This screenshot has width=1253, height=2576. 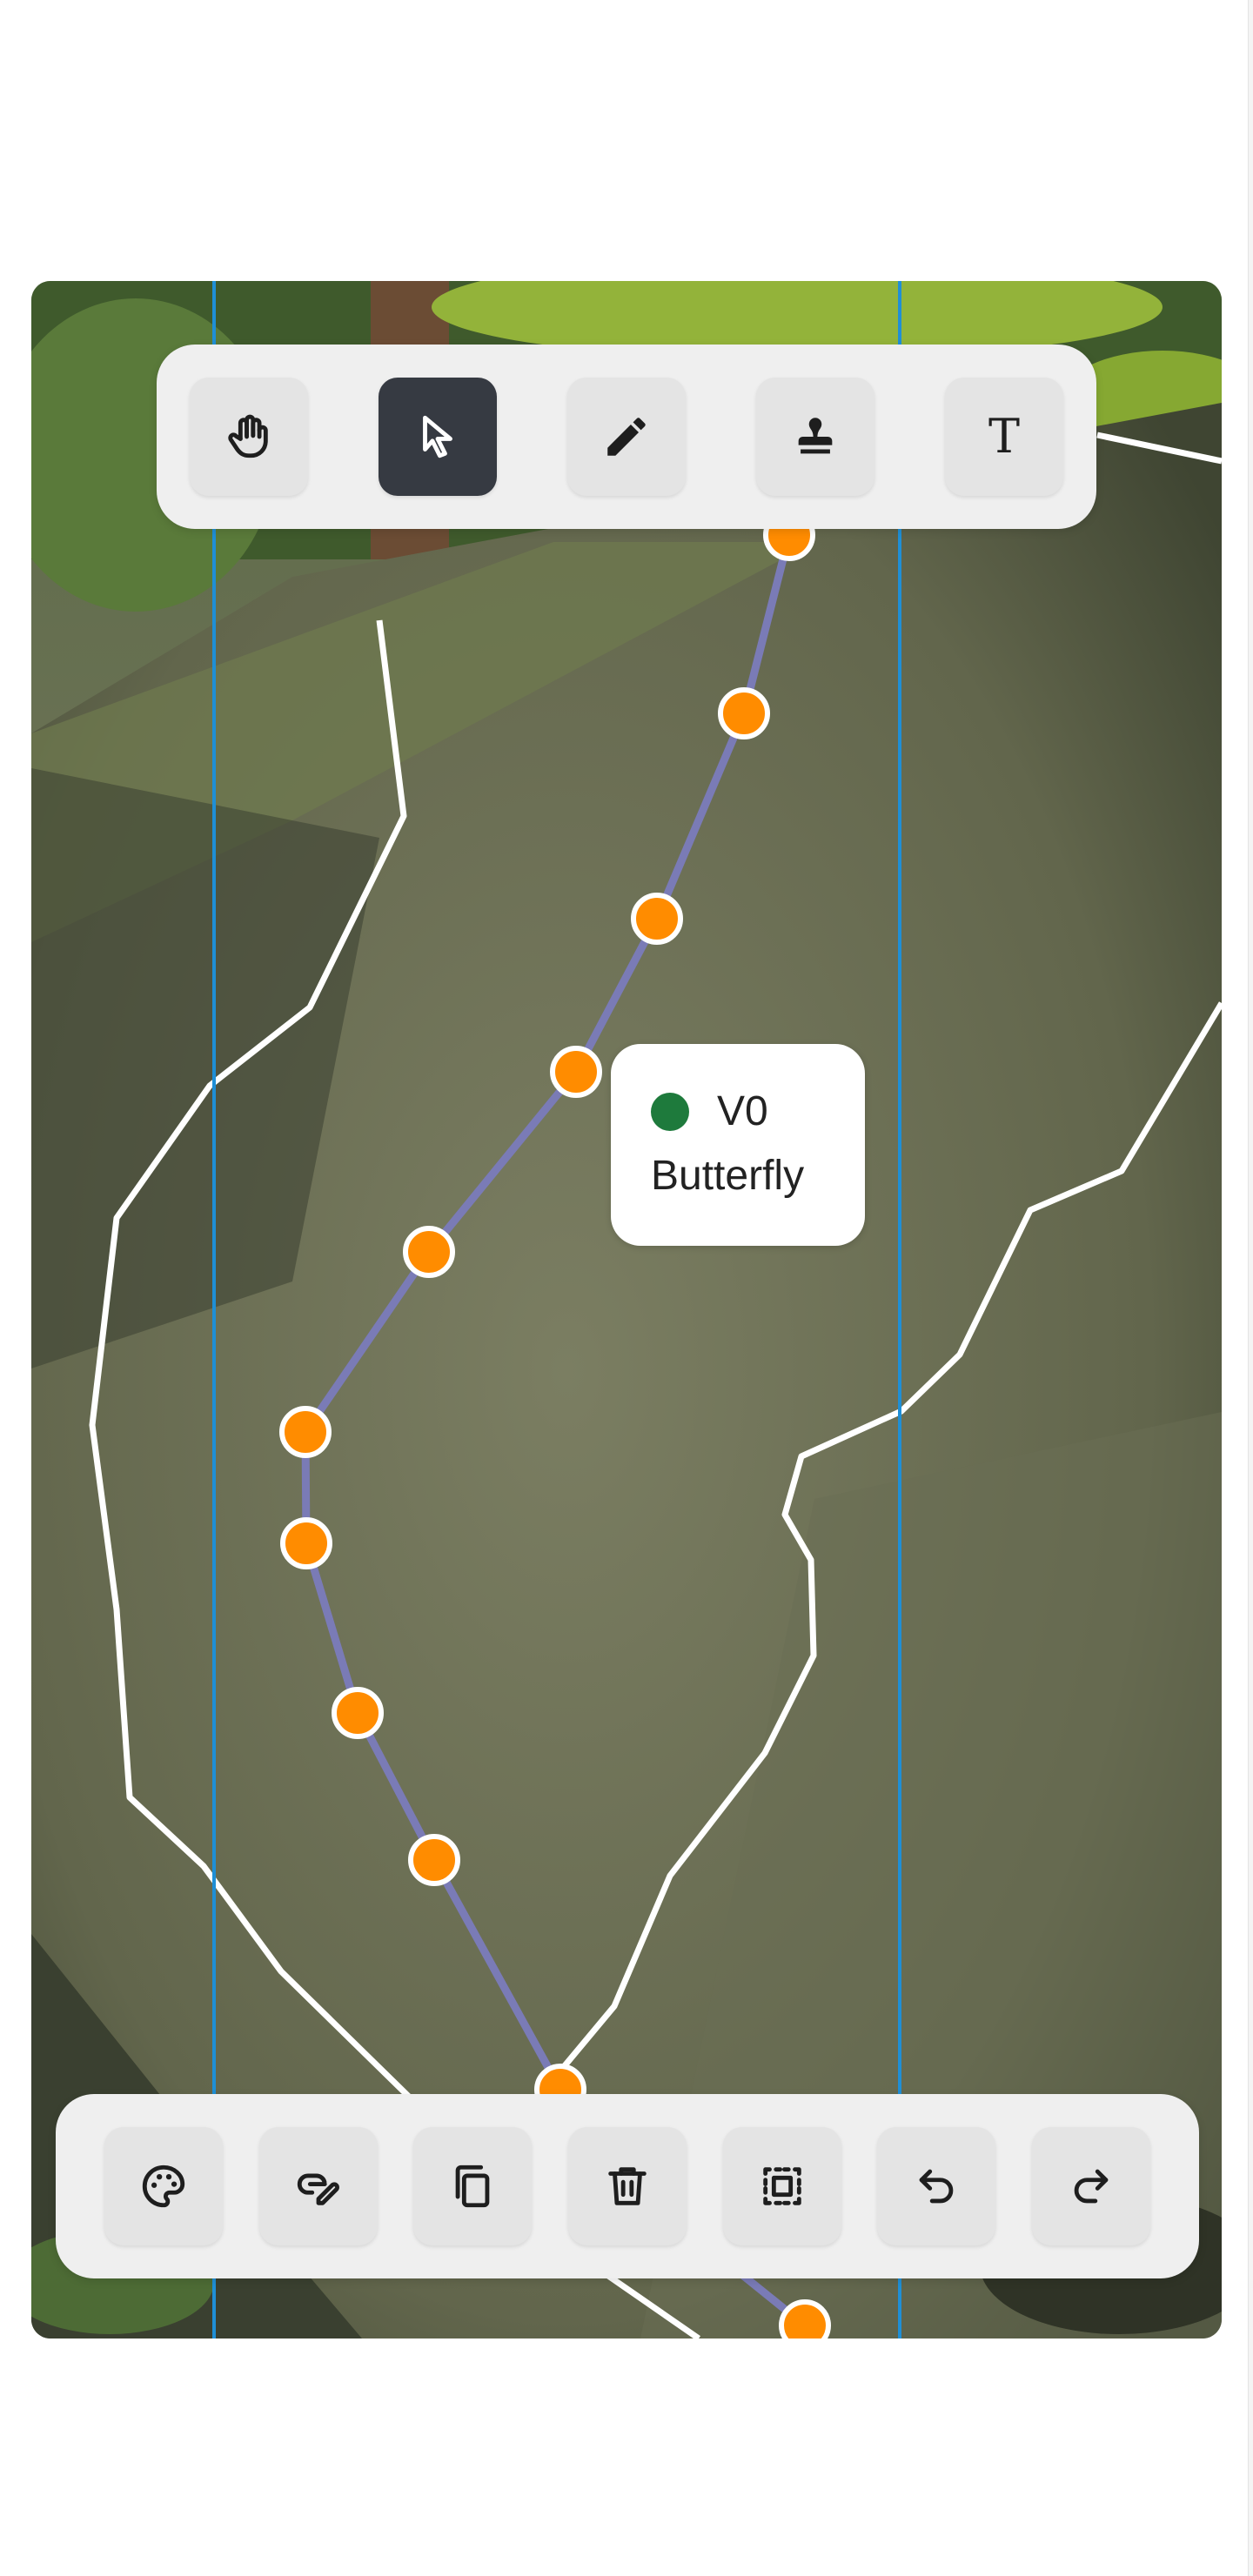 I want to click on copy-icon, so click(x=472, y=2186).